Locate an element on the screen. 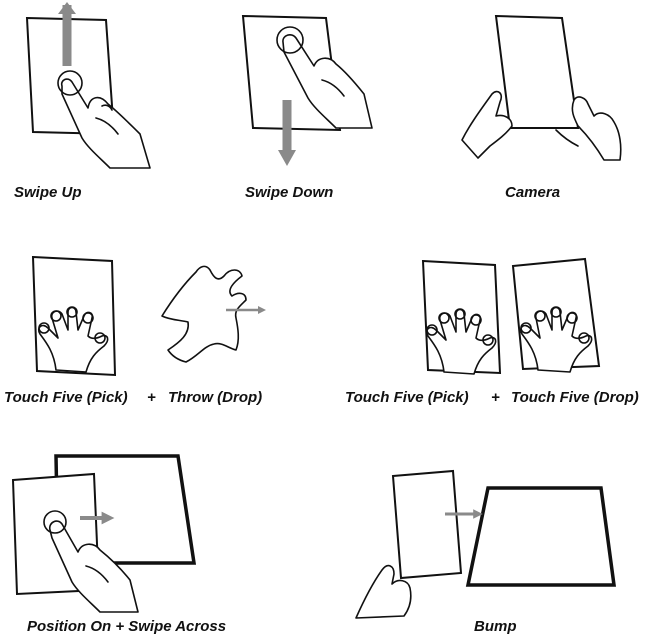  label-camera: Camera is located at coordinates (533, 192).